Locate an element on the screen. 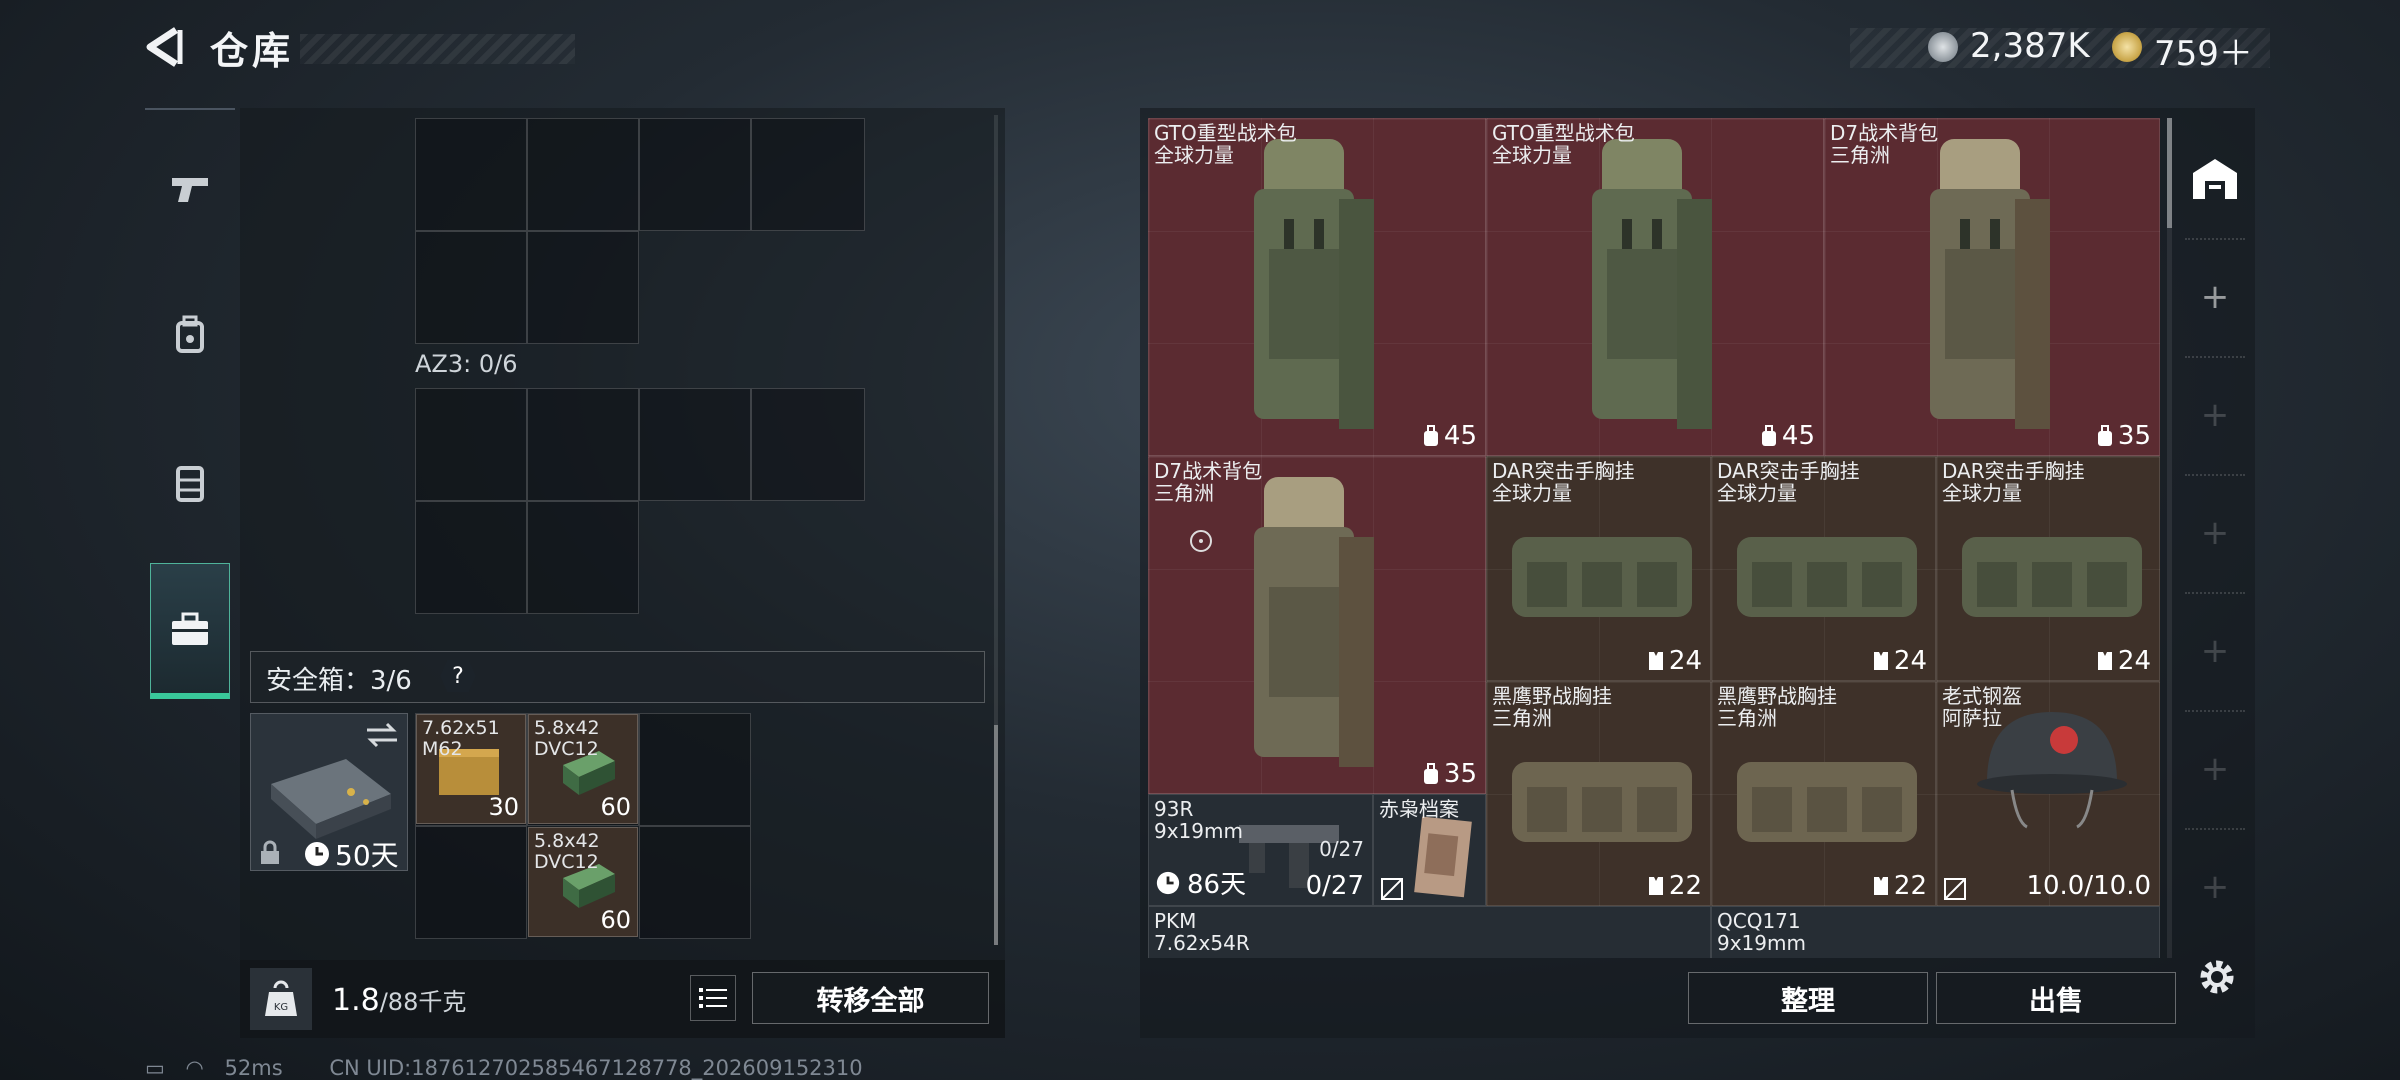  tab-vest is located at coordinates (190, 482).